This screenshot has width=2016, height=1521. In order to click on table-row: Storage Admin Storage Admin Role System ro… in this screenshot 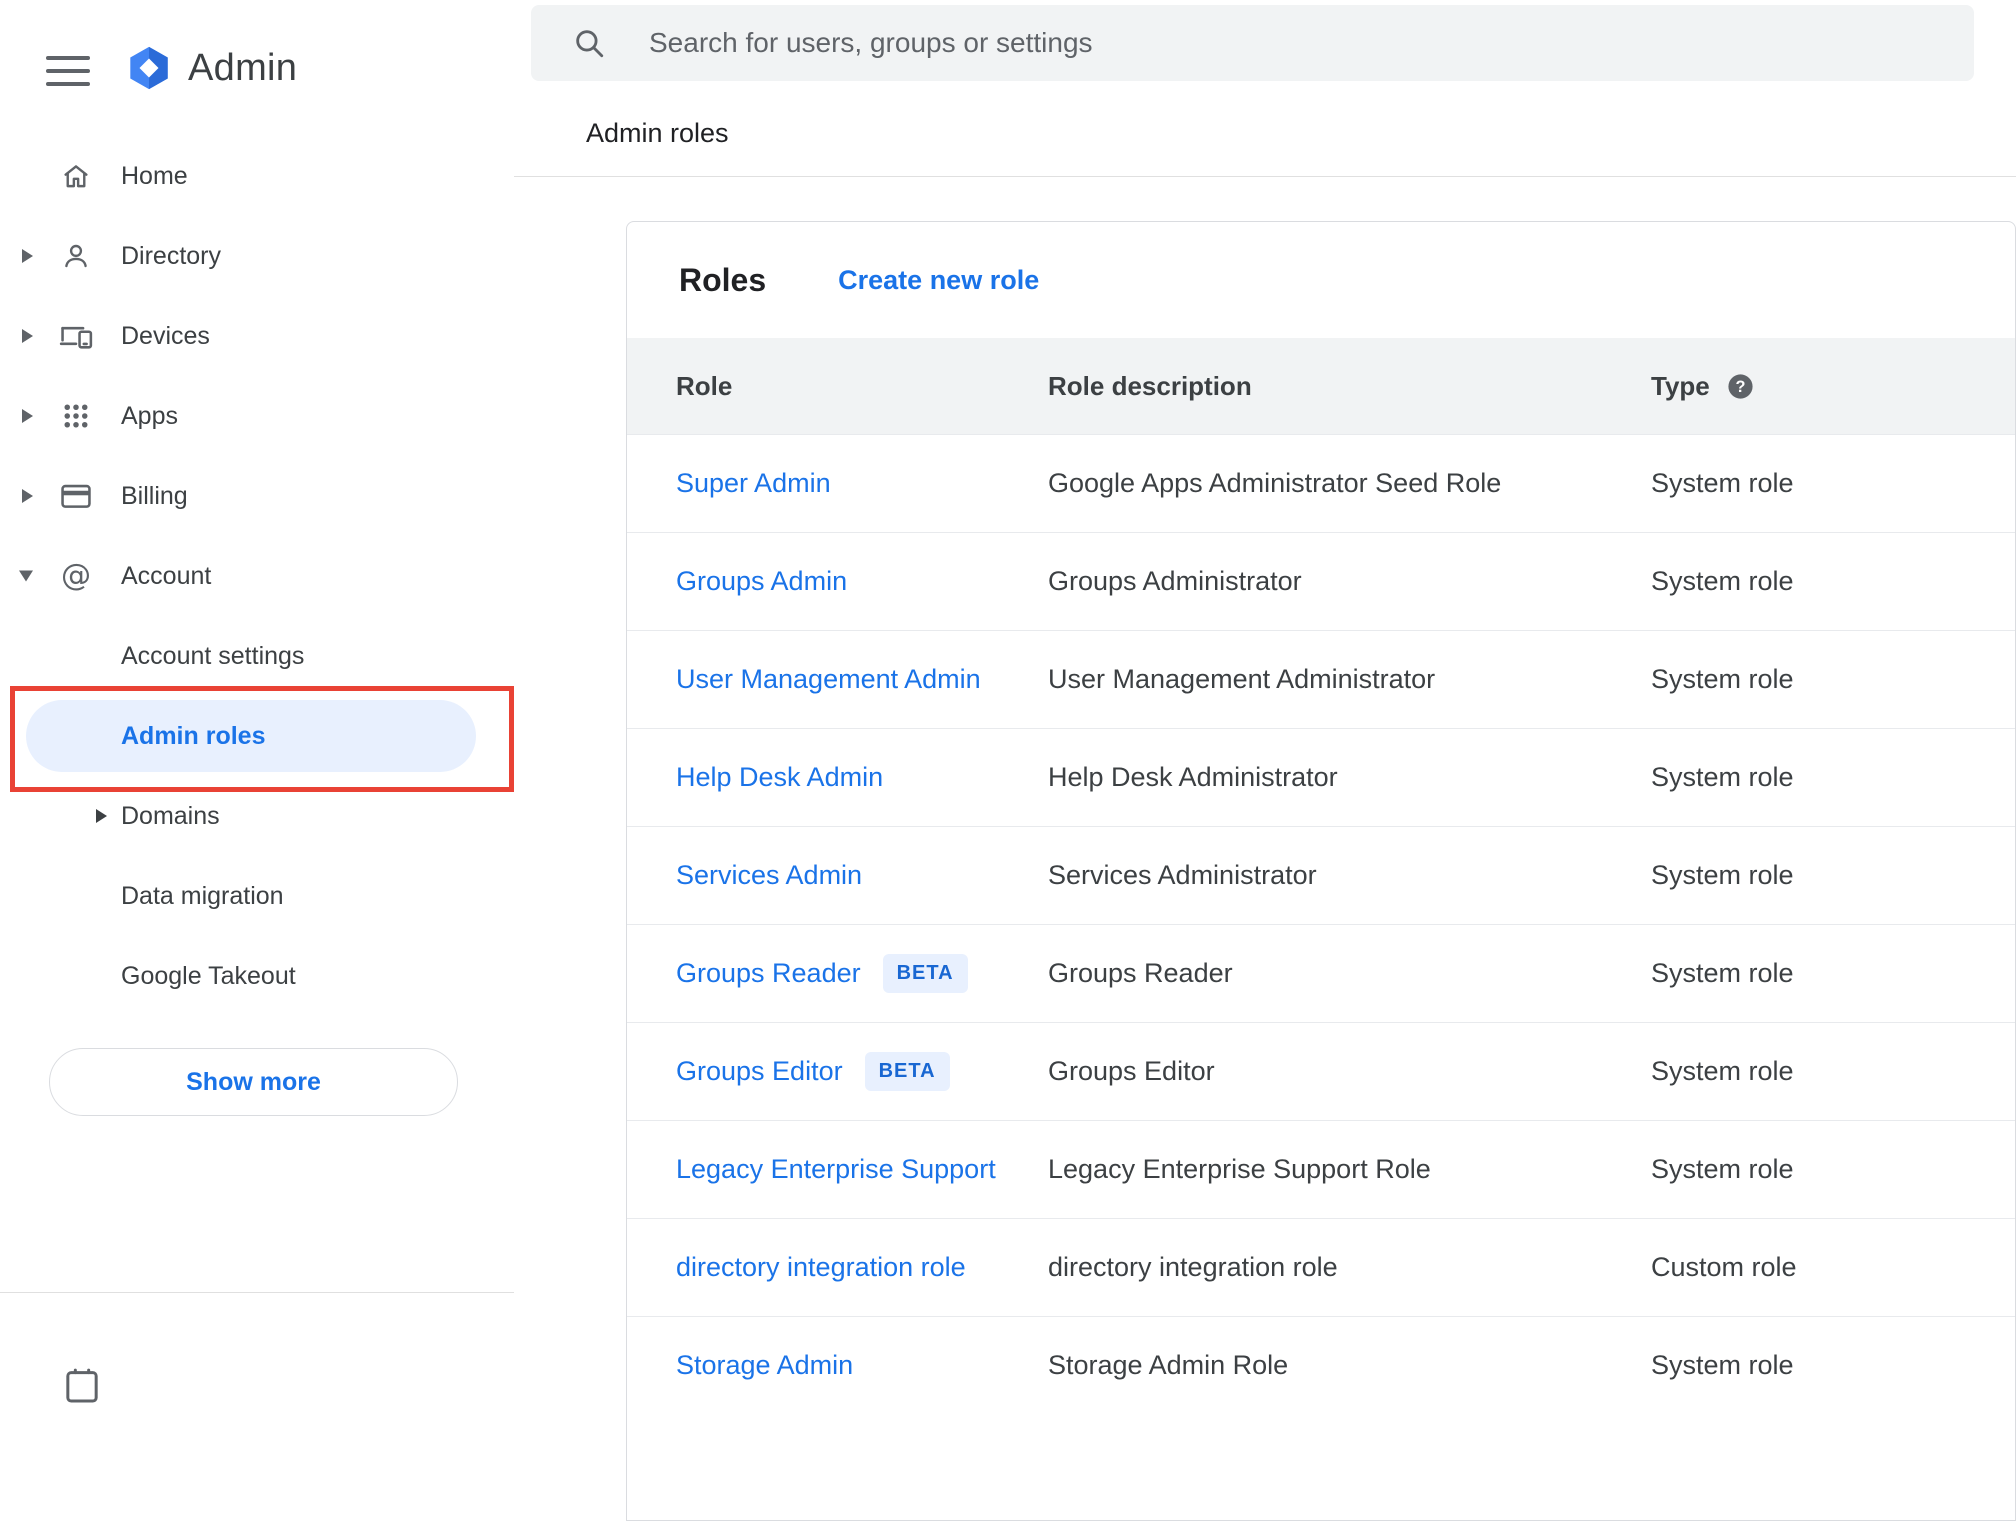, I will do `click(1321, 1365)`.